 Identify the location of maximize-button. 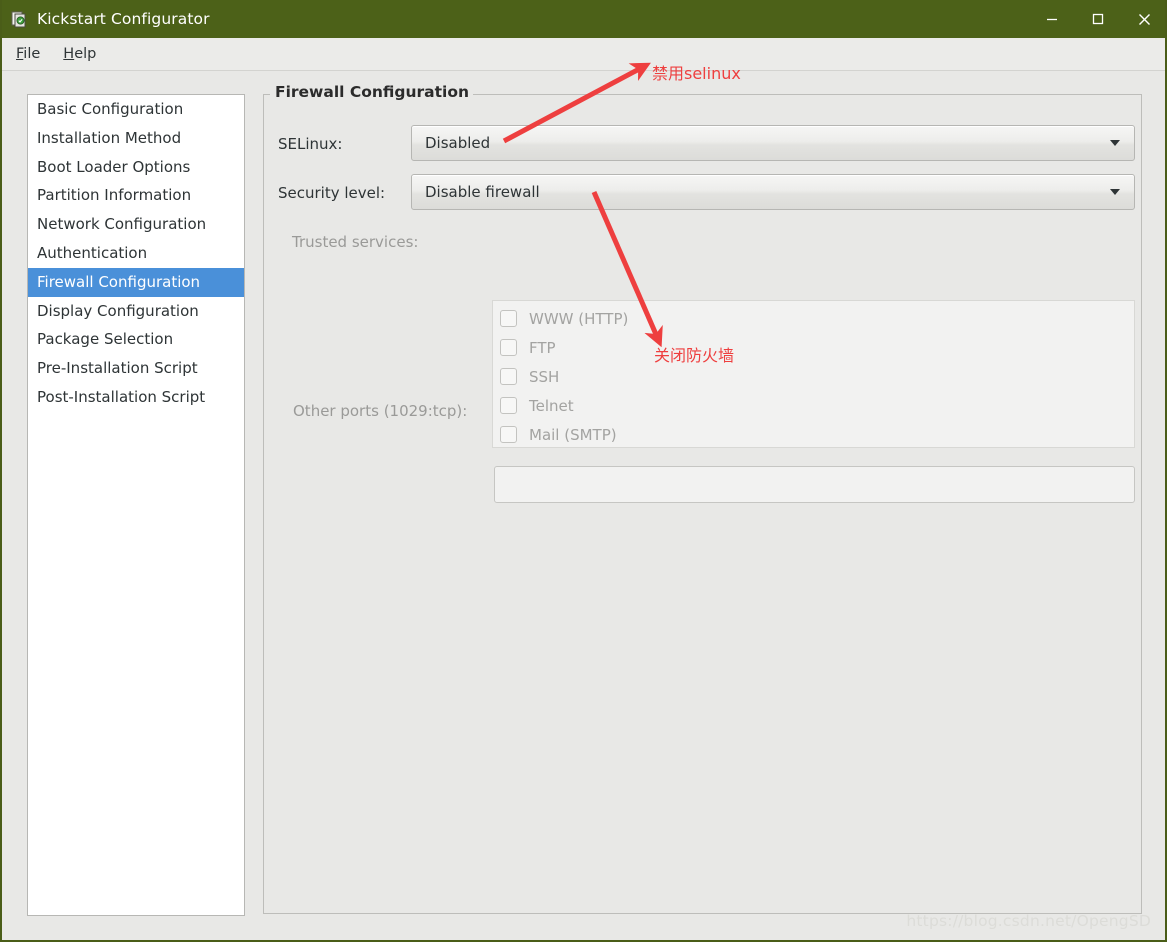
(1098, 19).